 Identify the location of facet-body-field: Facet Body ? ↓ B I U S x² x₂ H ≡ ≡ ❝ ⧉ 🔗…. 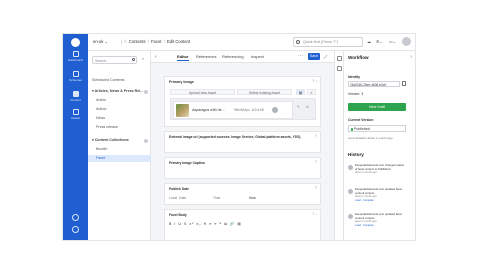
(242, 224).